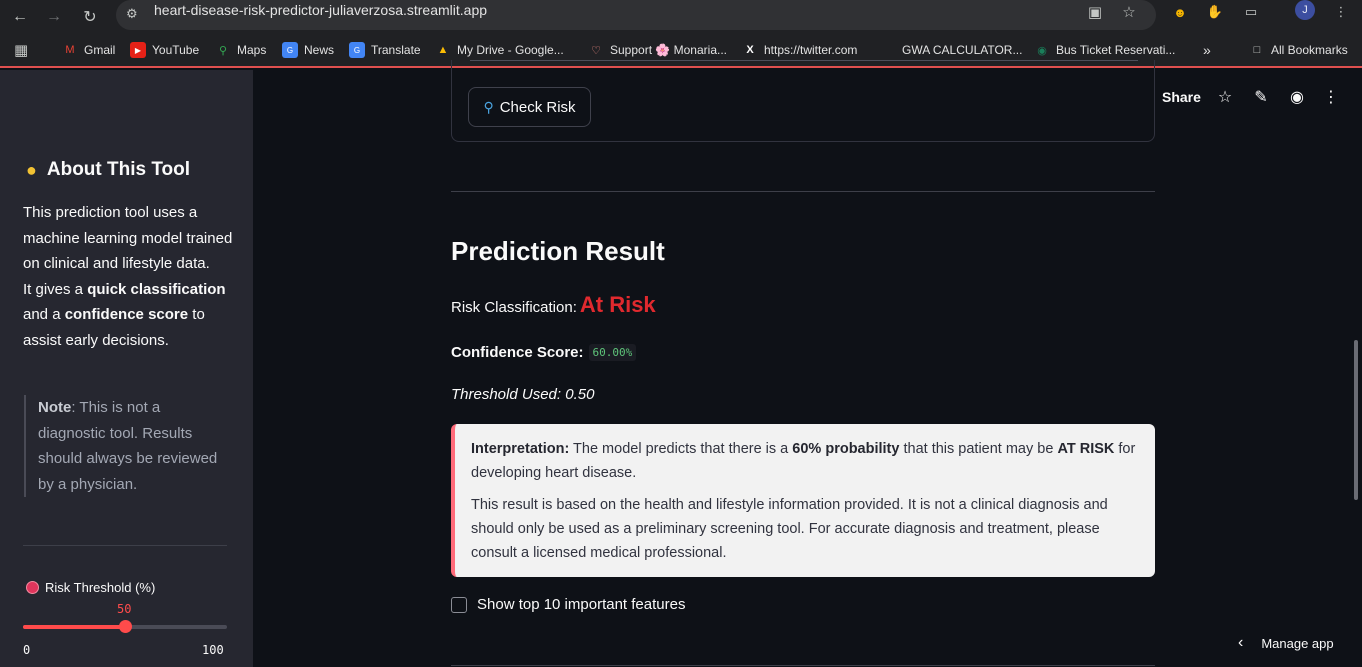 The width and height of the screenshot is (1362, 667). I want to click on check-risk-button: ⚲ Check Risk, so click(529, 107).